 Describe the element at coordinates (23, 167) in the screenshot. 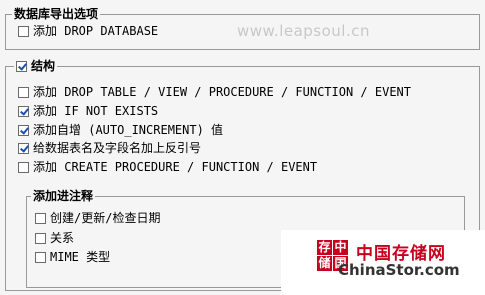

I see `create-procedure-checkbox` at that location.